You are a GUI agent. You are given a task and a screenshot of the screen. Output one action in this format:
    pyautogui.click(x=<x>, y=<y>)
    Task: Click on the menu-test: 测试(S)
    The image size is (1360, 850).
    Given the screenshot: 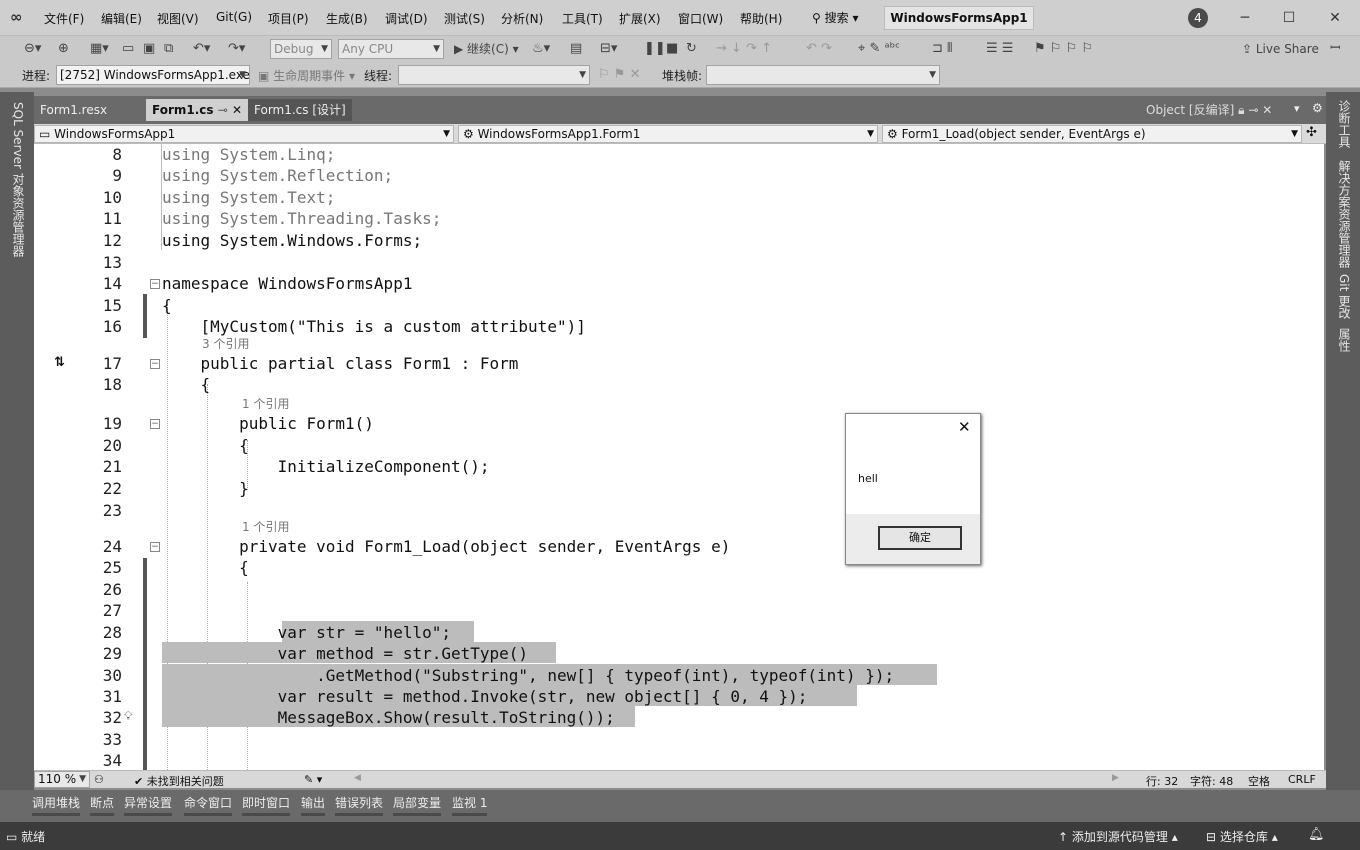 What is the action you would take?
    pyautogui.click(x=464, y=18)
    